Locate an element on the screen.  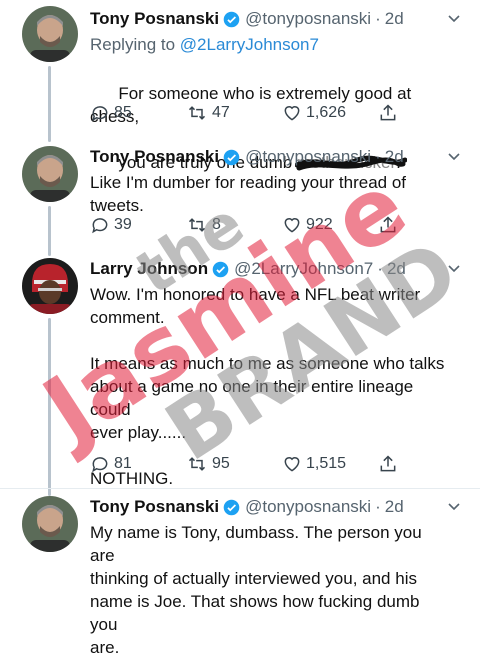
reply-button: 39 is located at coordinates (111, 225).